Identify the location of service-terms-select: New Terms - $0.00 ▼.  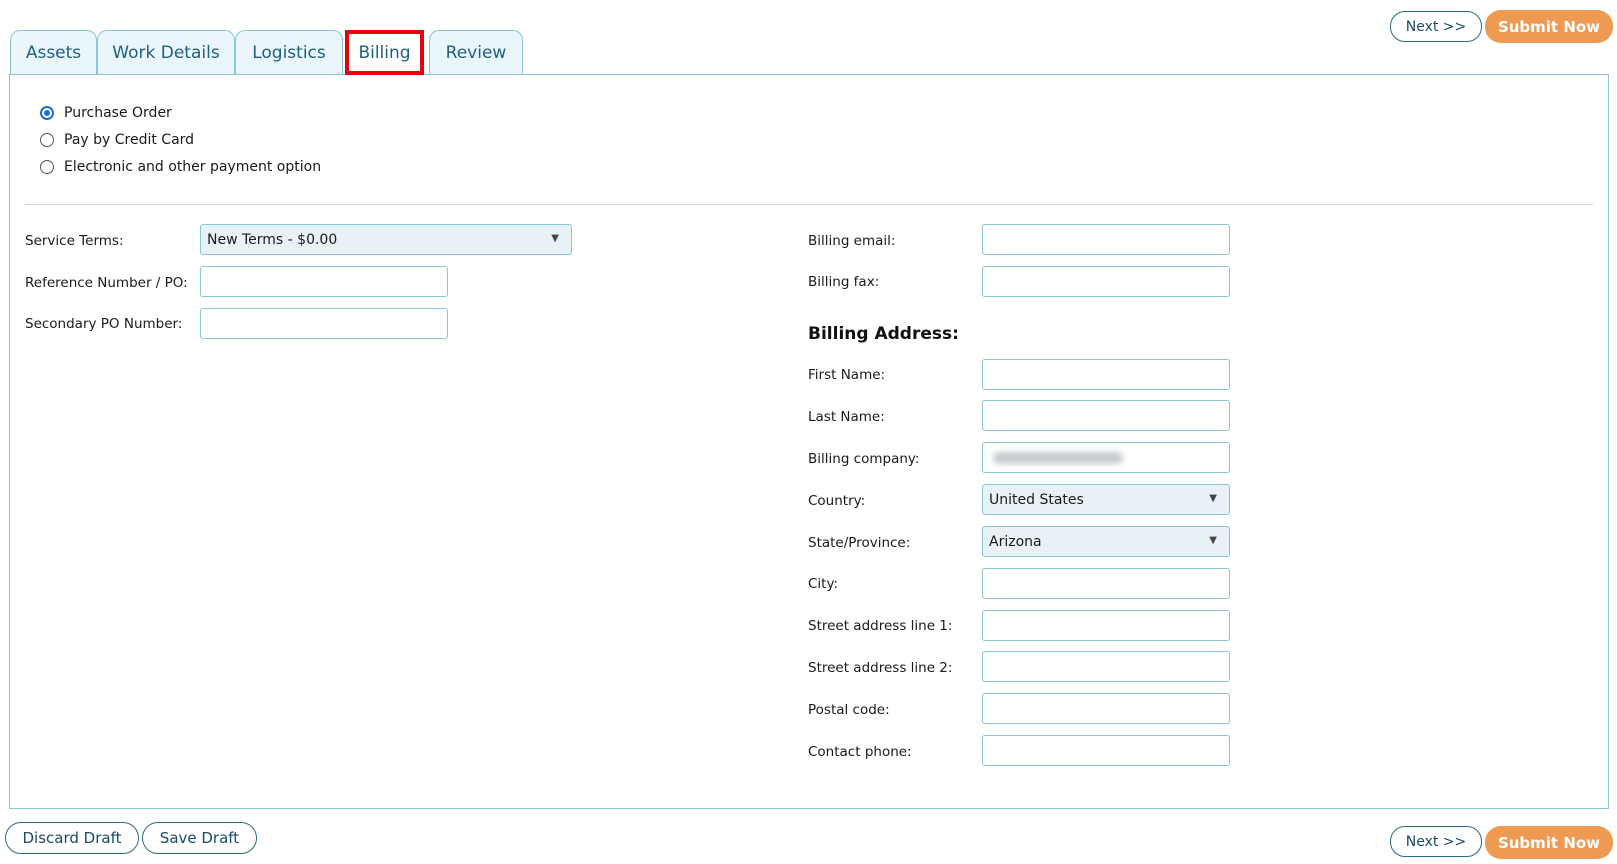
(386, 239).